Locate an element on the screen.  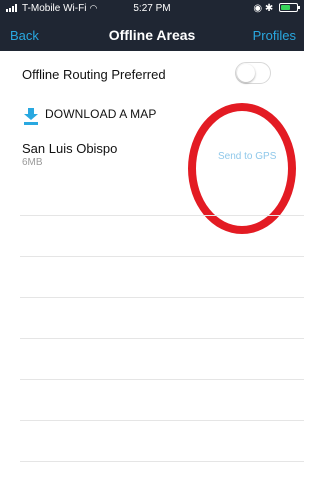
download-map-label: DOWNLOAD A MAP is located at coordinates (101, 114).